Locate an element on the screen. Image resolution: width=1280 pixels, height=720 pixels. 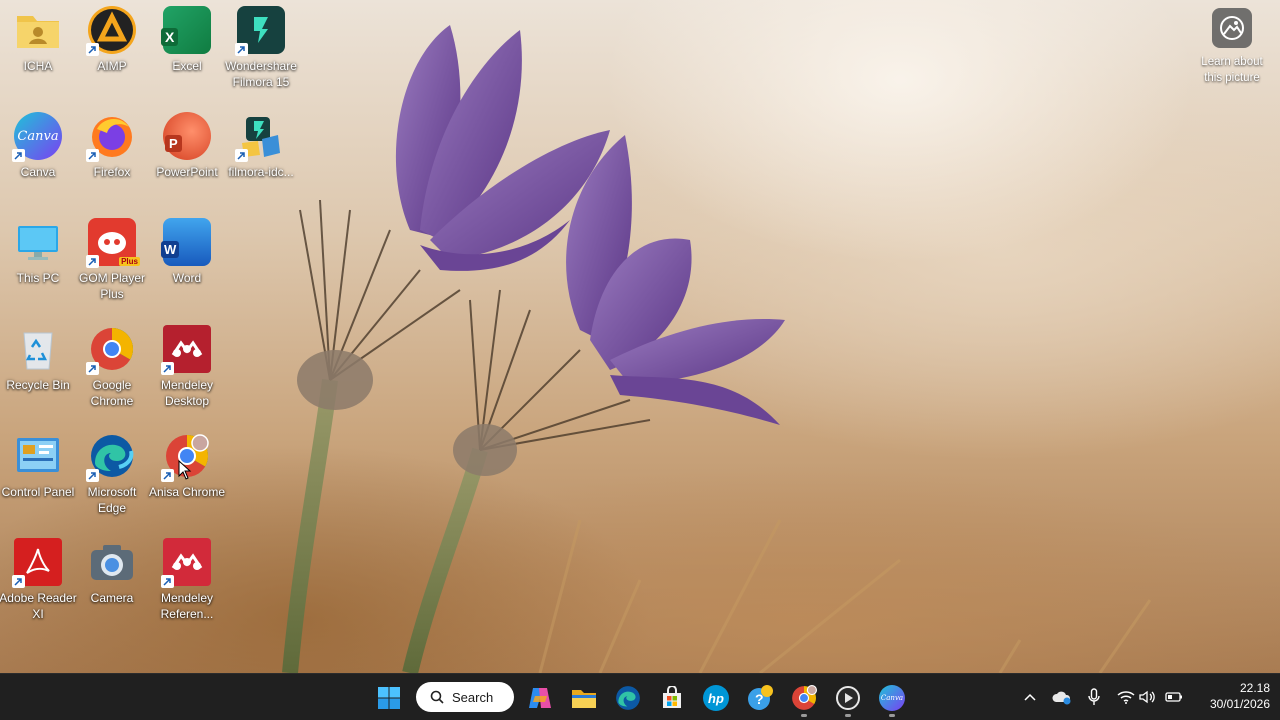
desktop-icon-label: ICHA is located at coordinates (38, 66).